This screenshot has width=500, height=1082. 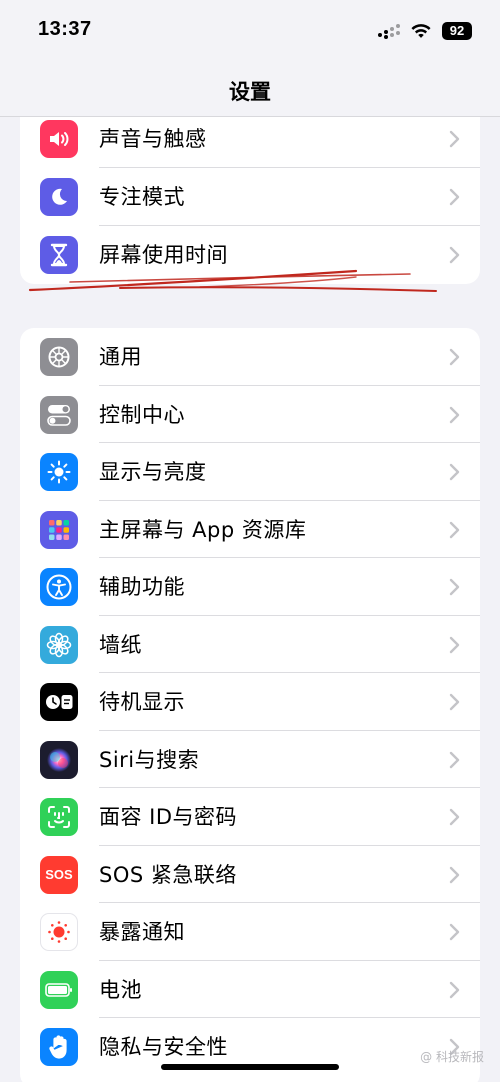 I want to click on row-screen-time: 屏幕使用时间, so click(x=250, y=255).